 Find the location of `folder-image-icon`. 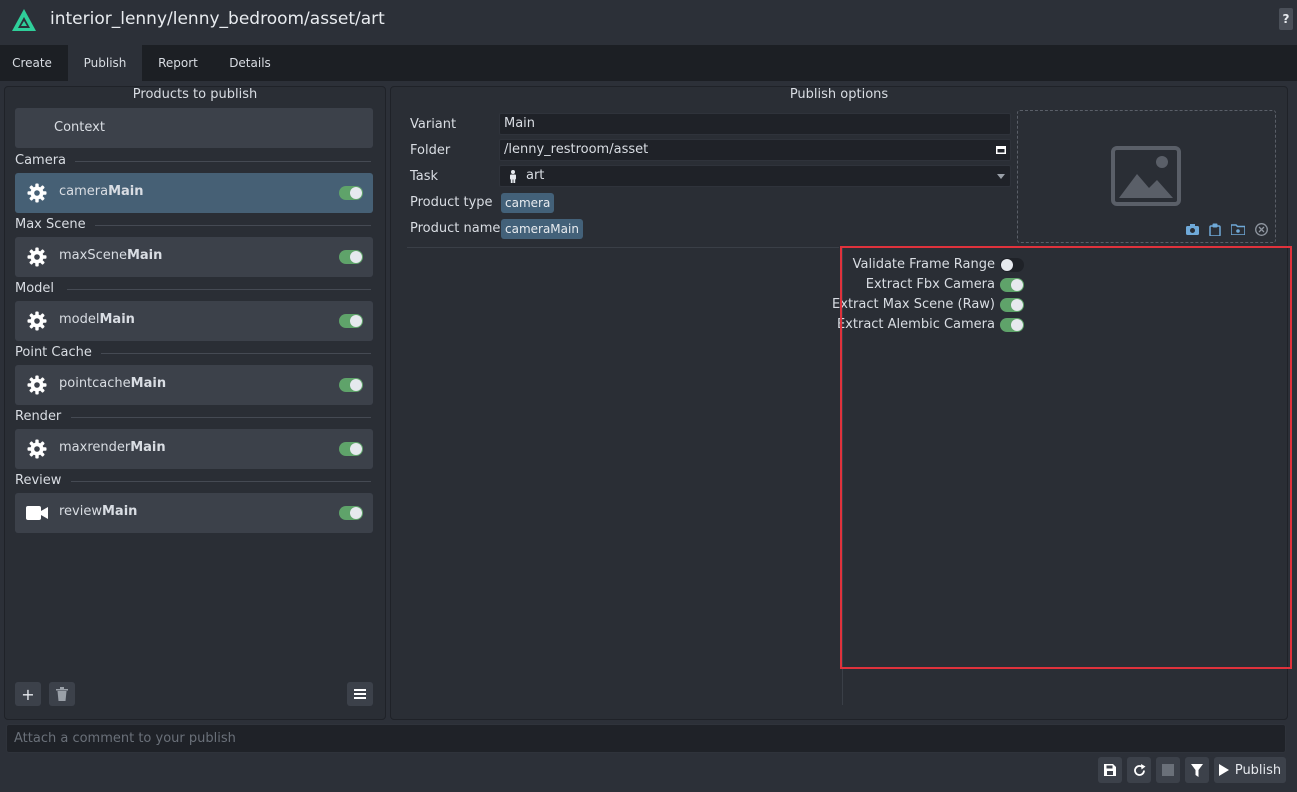

folder-image-icon is located at coordinates (1238, 229).